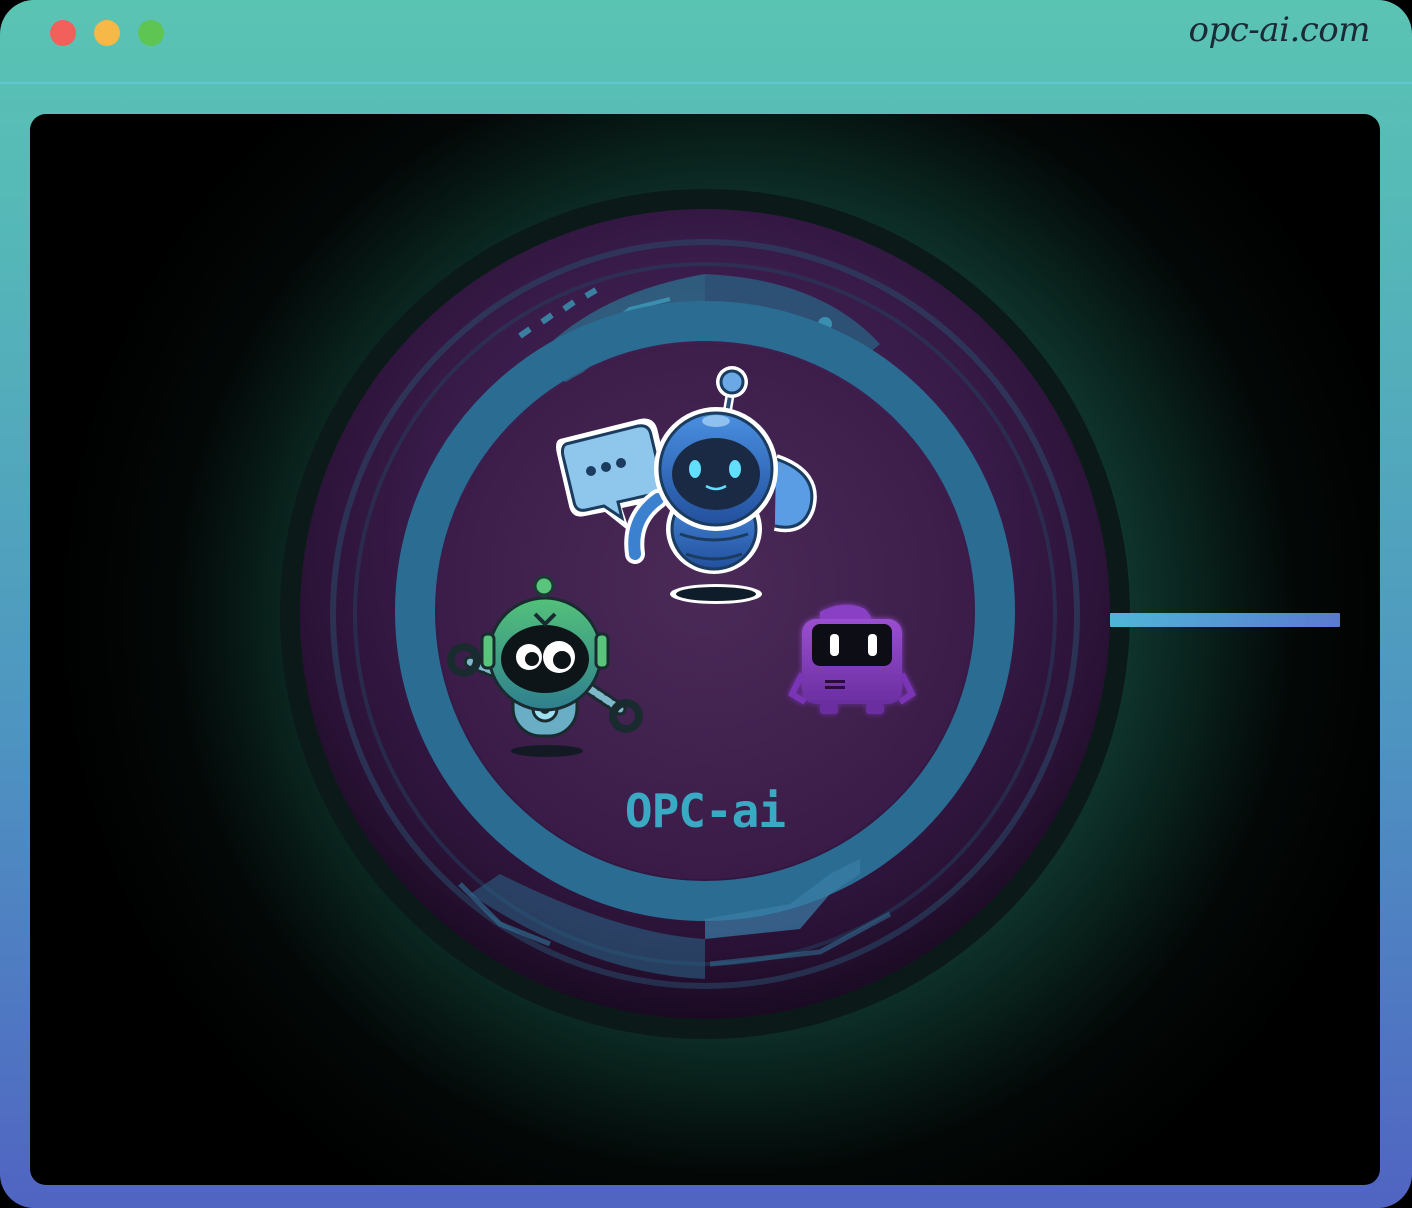  What do you see at coordinates (1279, 30) in the screenshot?
I see `site-title: opc-ai.com` at bounding box center [1279, 30].